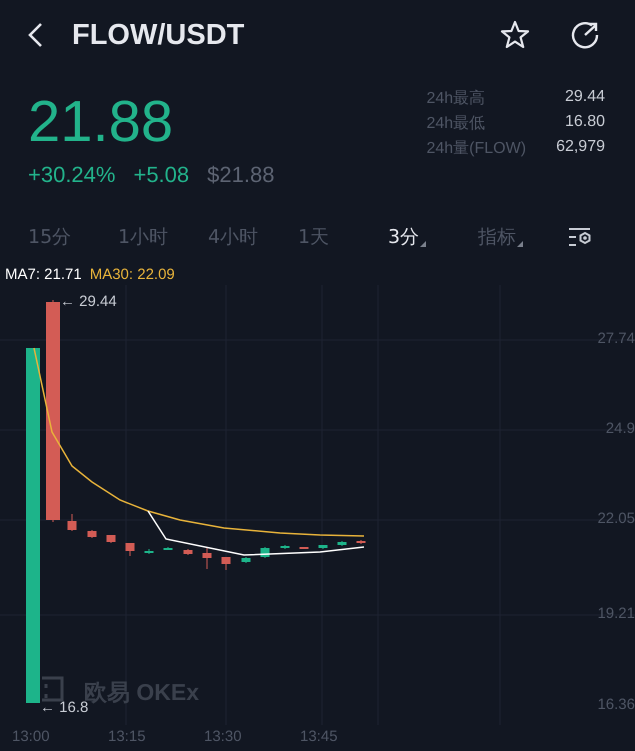 This screenshot has width=635, height=751. I want to click on interval-tab: 指标, so click(497, 237).